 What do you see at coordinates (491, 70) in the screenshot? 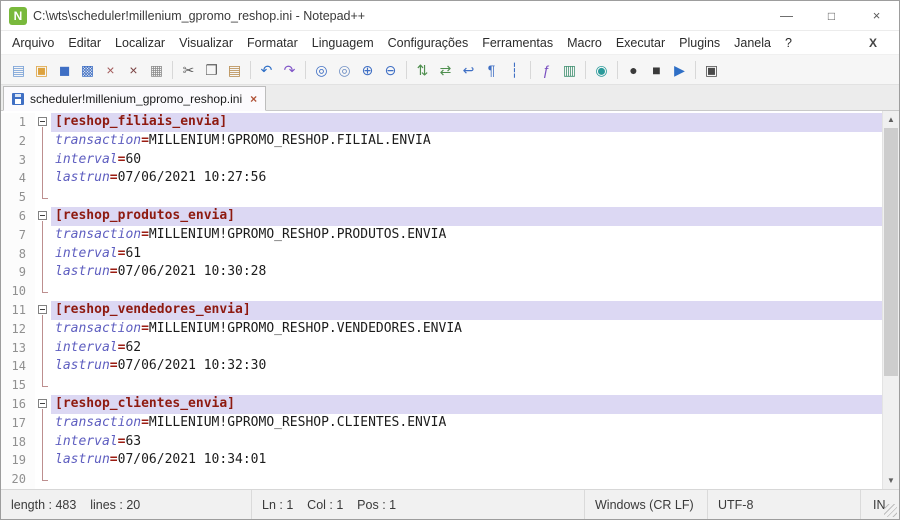
I see `show-all-characters-icon: ¶` at bounding box center [491, 70].